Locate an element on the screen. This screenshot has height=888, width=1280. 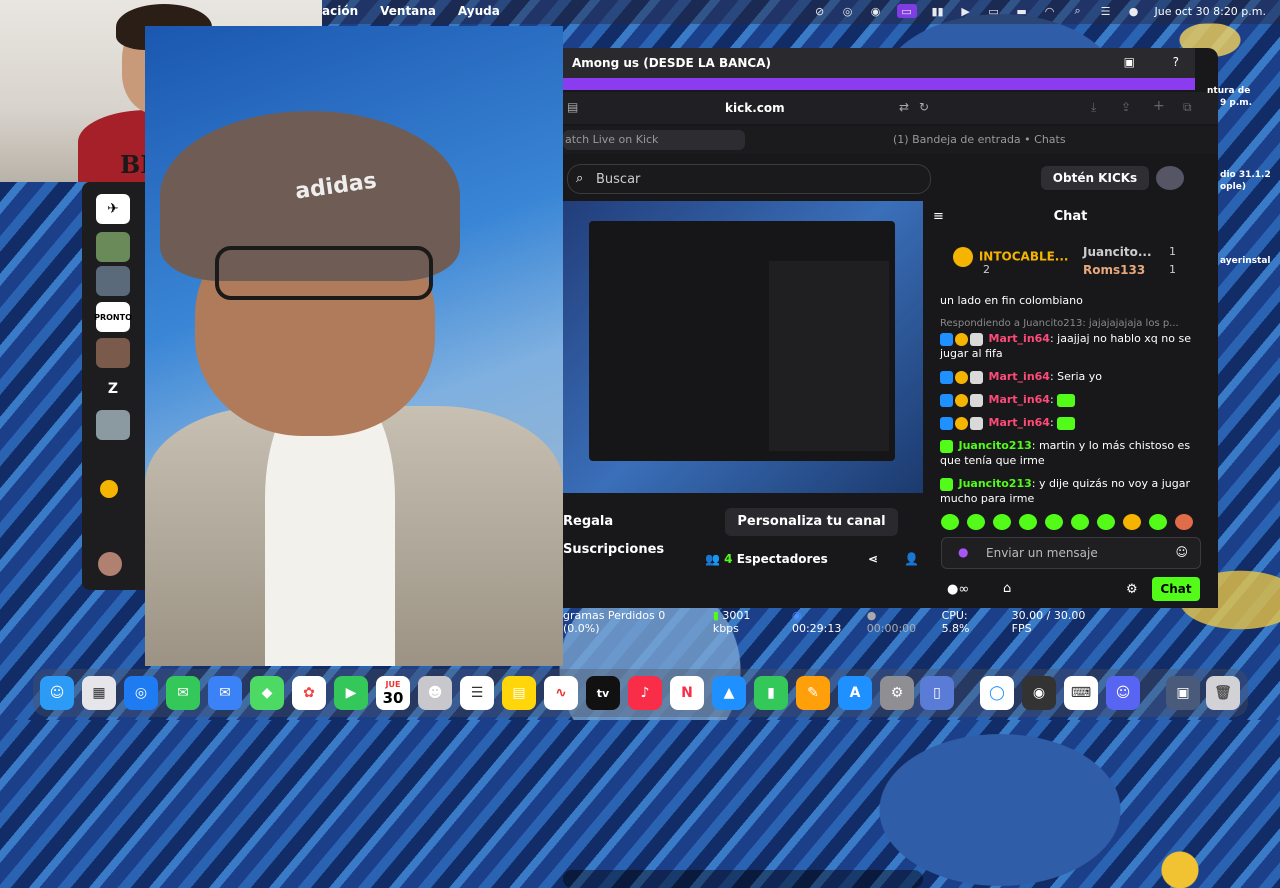
menu-item-ayuda: Ayuda is located at coordinates (479, 11).